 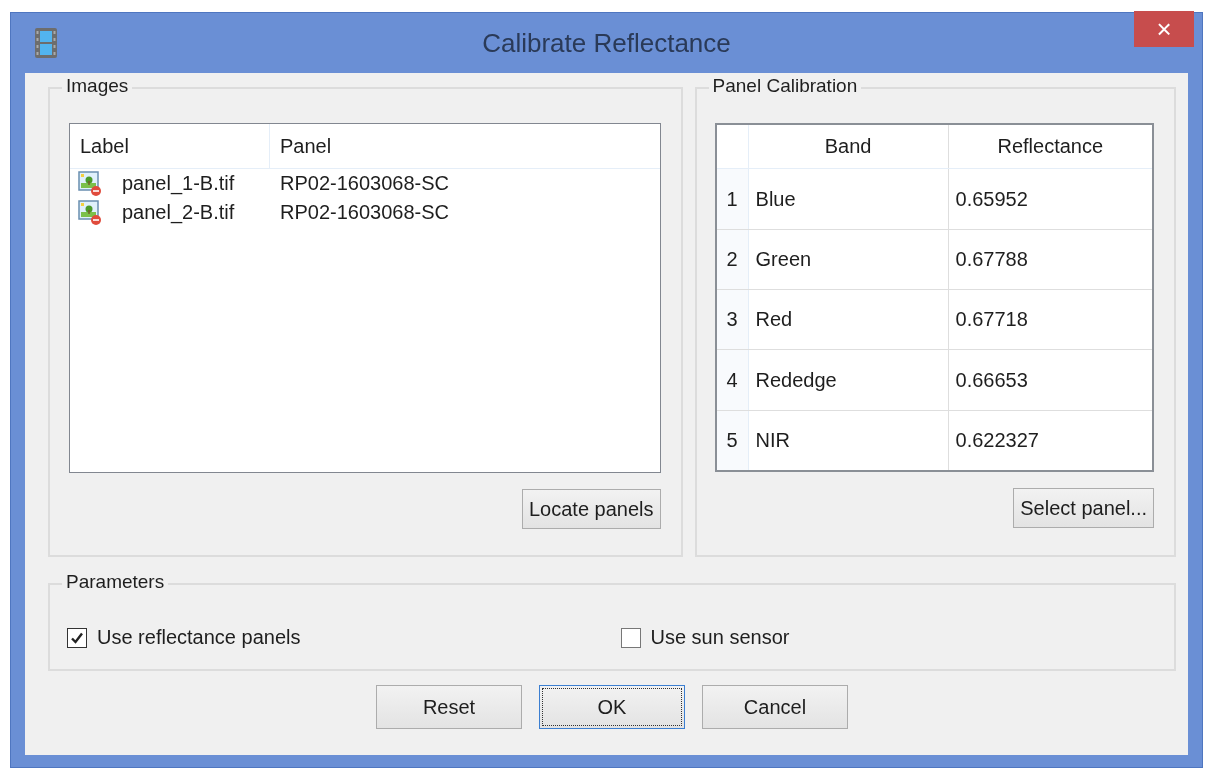 What do you see at coordinates (732, 380) in the screenshot?
I see `row-number: 4` at bounding box center [732, 380].